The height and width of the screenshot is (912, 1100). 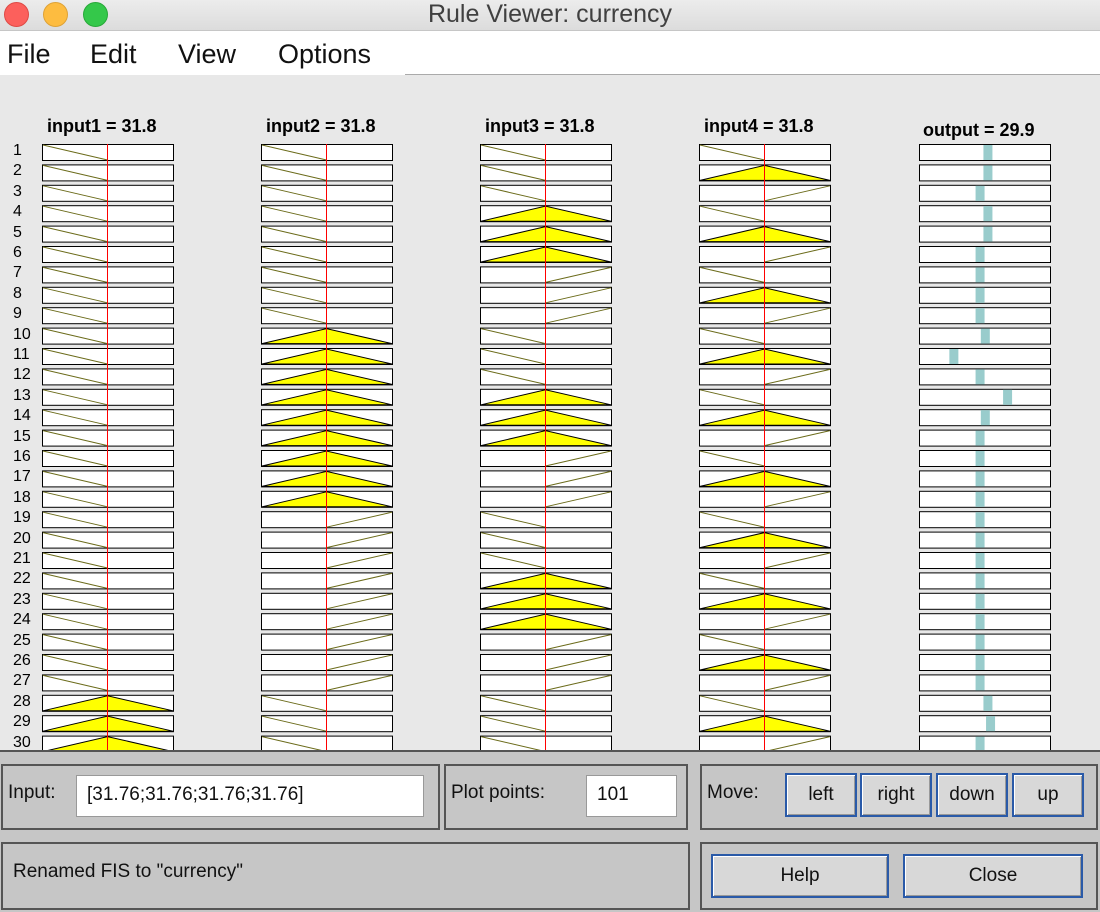 What do you see at coordinates (752, 74) in the screenshot?
I see `menu-bar-divider` at bounding box center [752, 74].